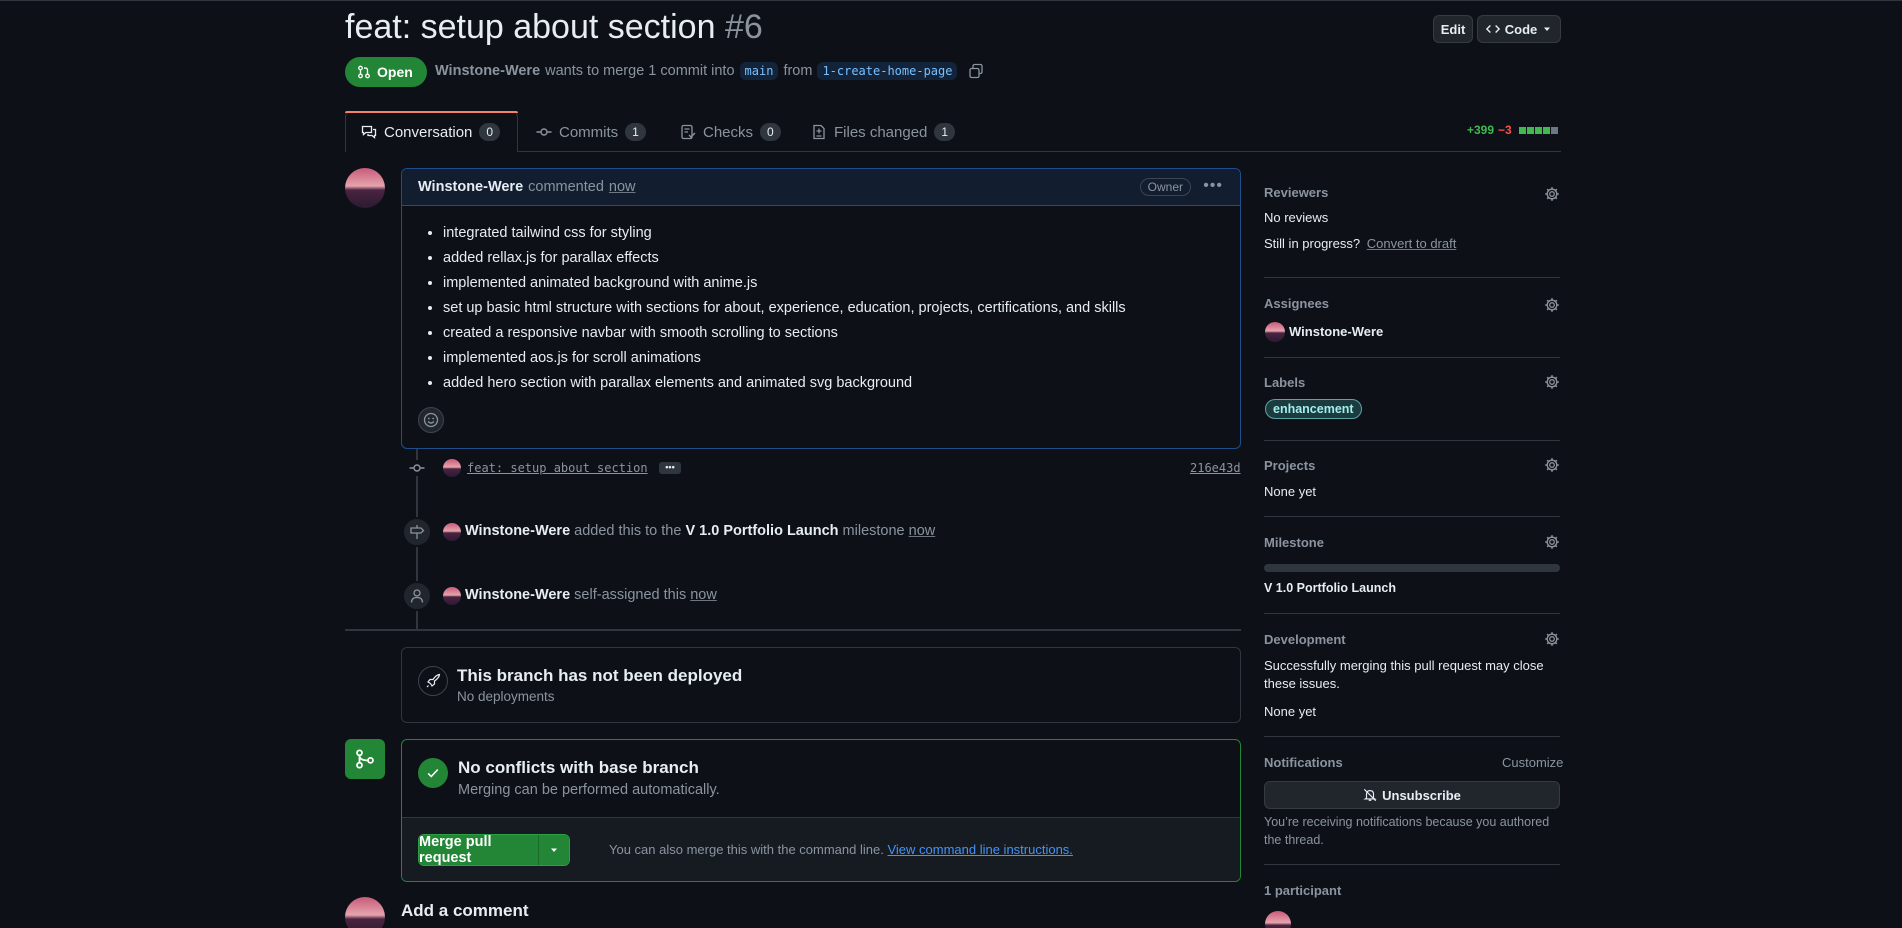 This screenshot has width=1902, height=928. Describe the element at coordinates (479, 850) in the screenshot. I see `merge-pull-request-button: Merge pull request` at that location.